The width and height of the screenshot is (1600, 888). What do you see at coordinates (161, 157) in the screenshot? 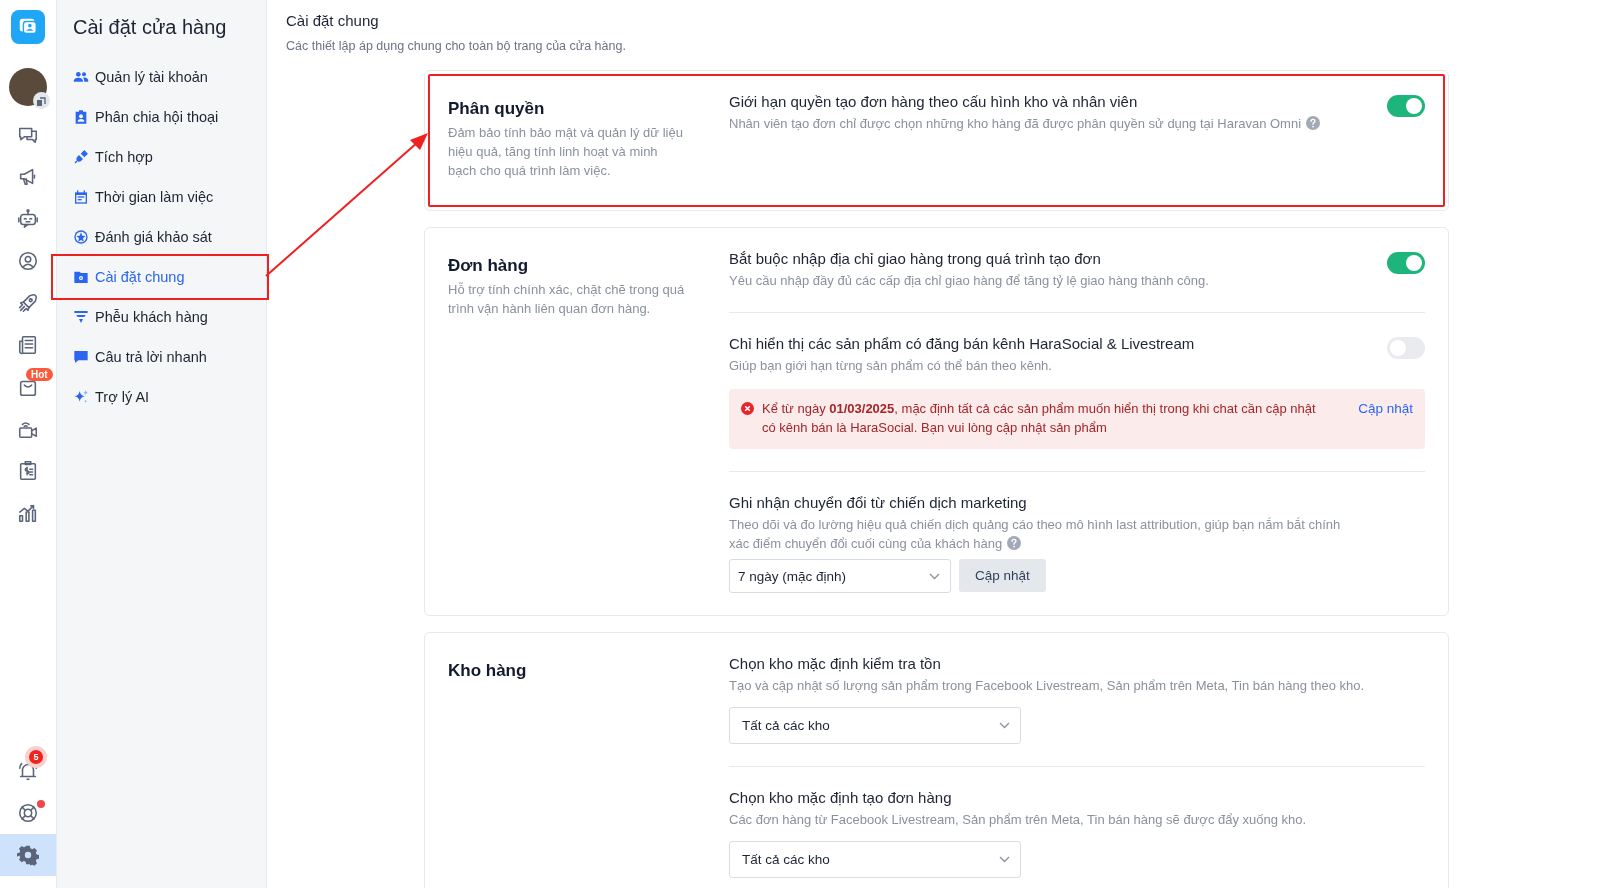
I see `nav-item: Tích hợp` at bounding box center [161, 157].